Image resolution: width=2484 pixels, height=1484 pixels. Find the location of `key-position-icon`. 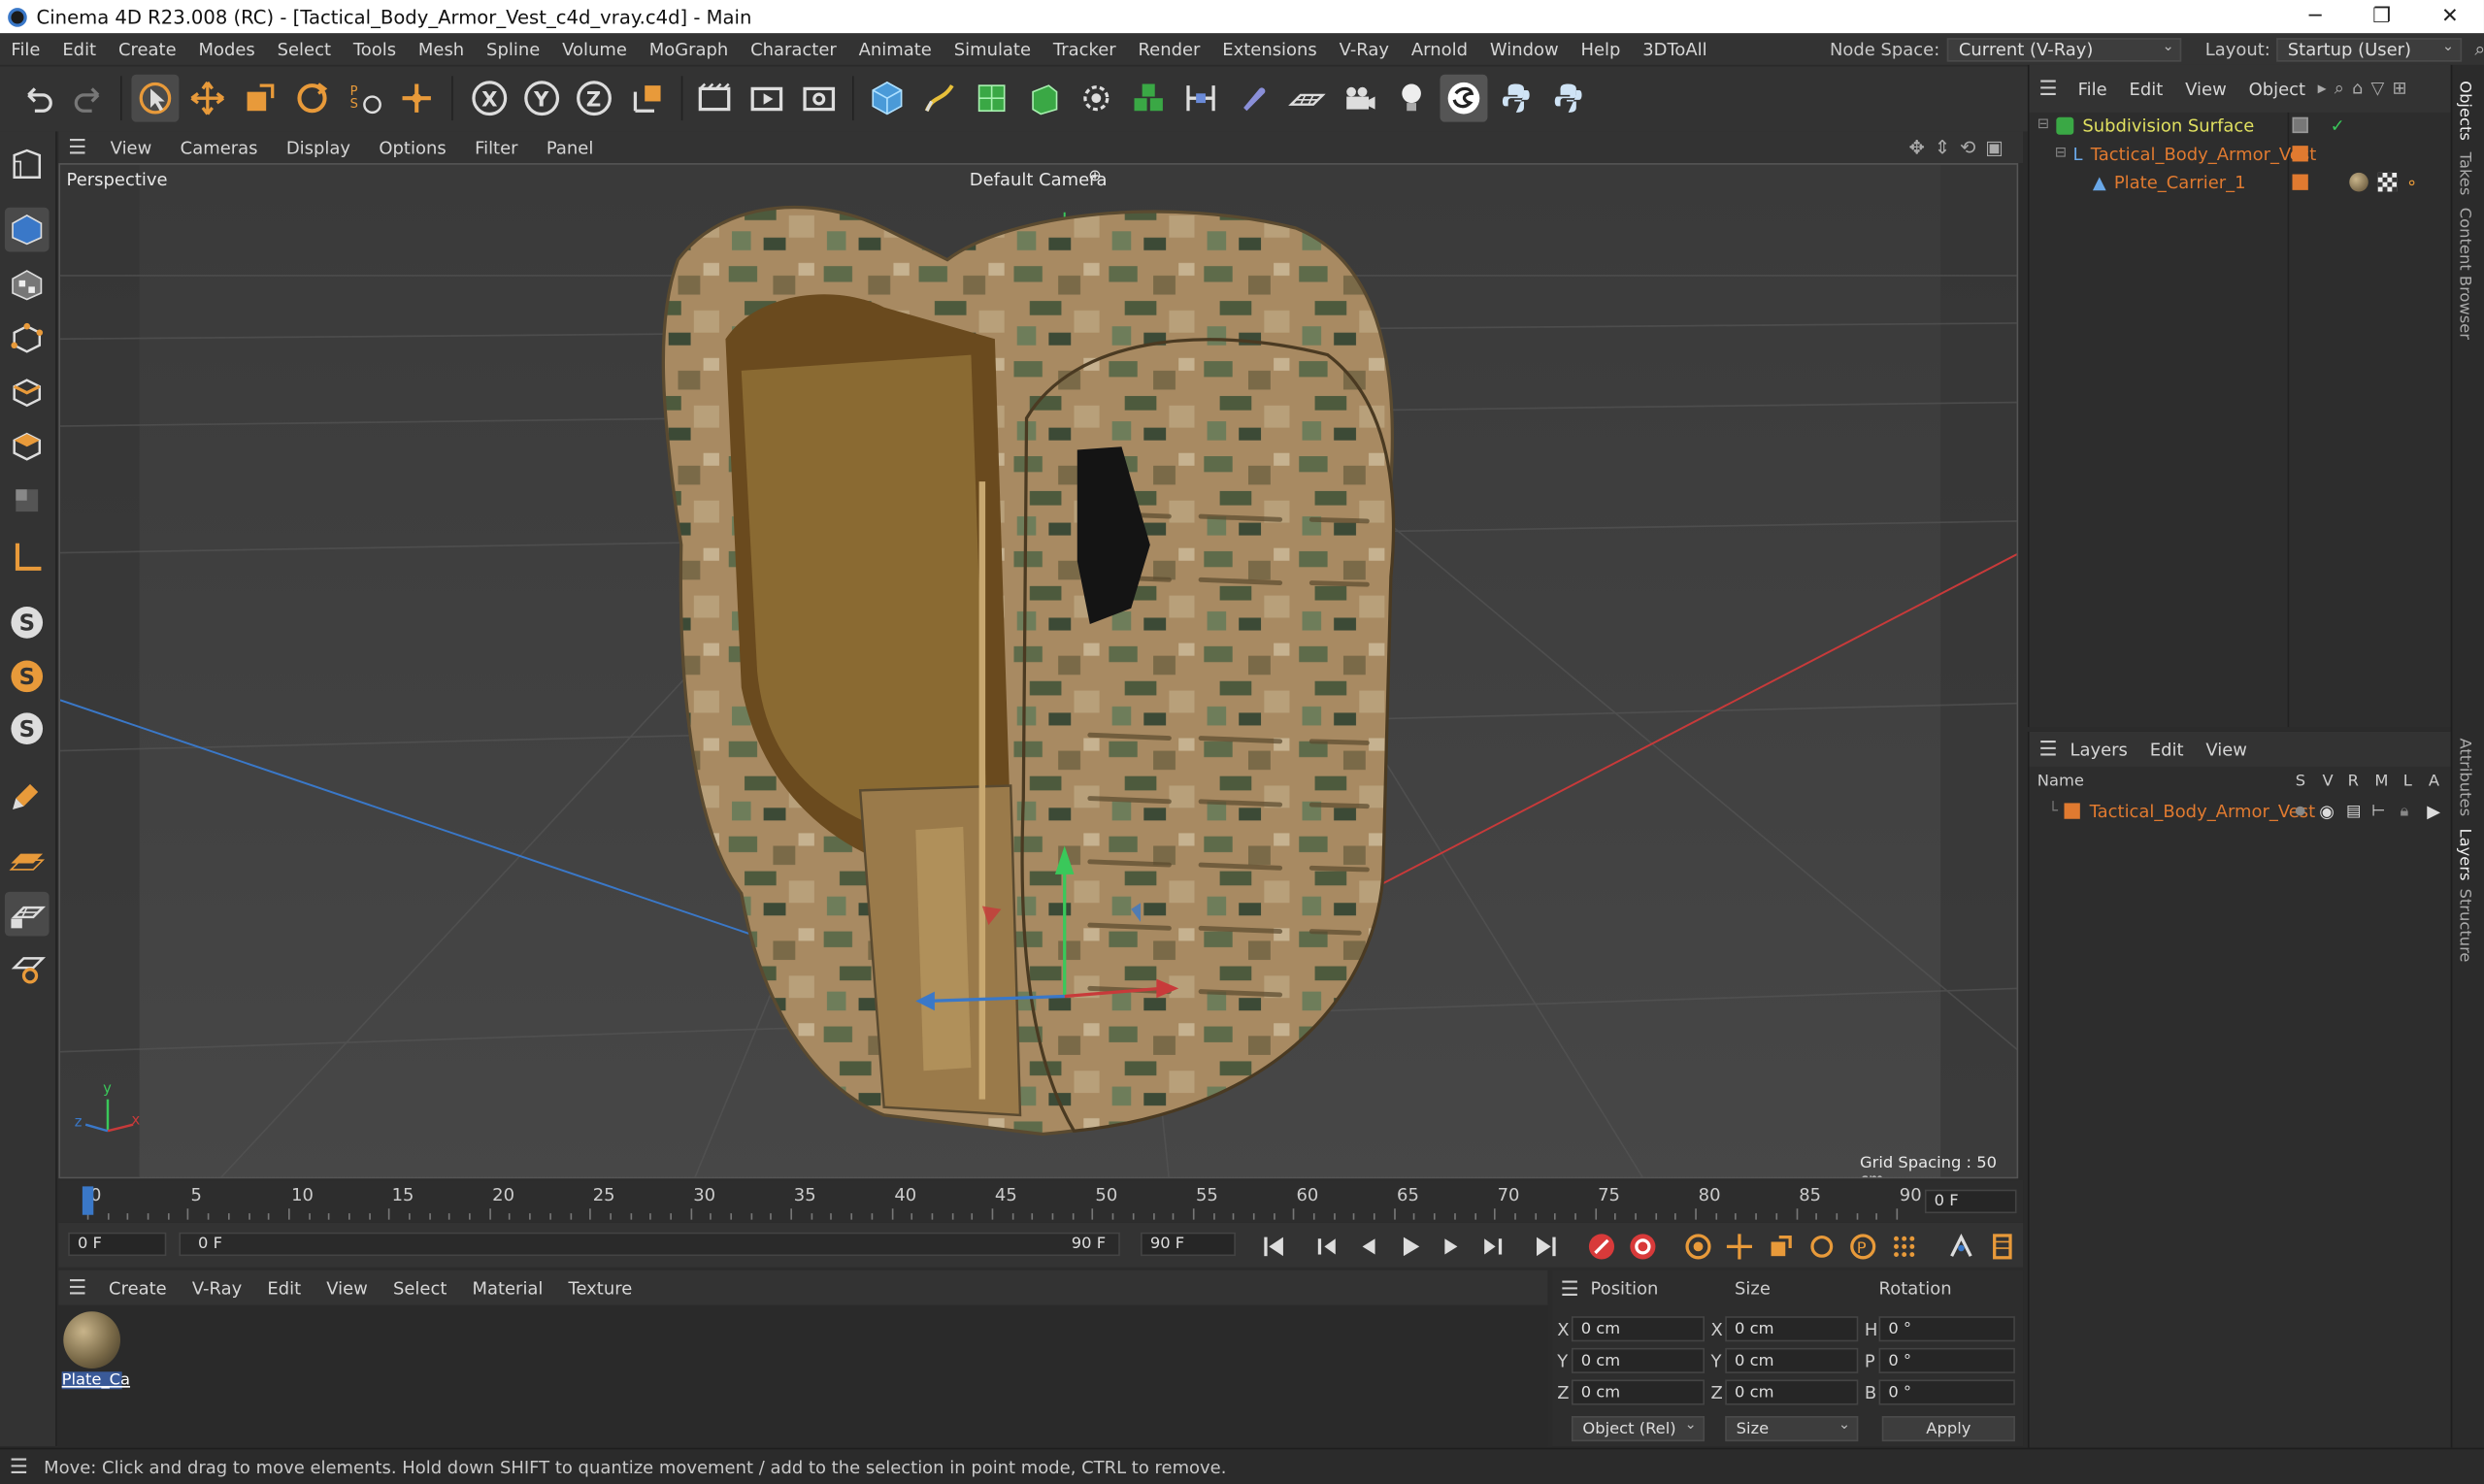

key-position-icon is located at coordinates (1739, 1246).